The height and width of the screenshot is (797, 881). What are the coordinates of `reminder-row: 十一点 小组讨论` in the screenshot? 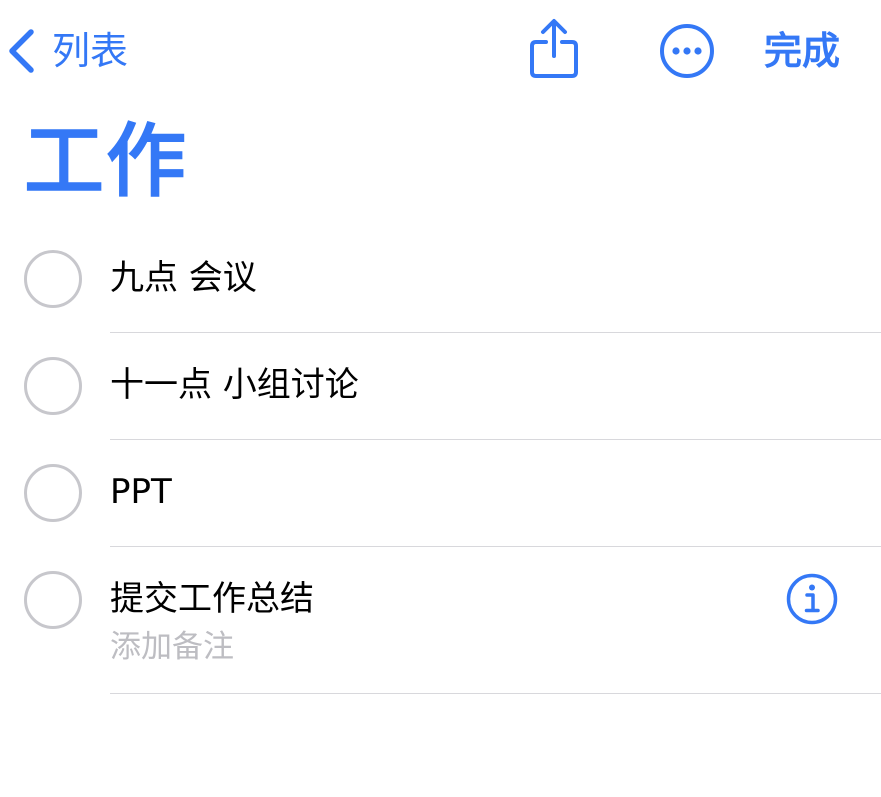 It's located at (440, 386).